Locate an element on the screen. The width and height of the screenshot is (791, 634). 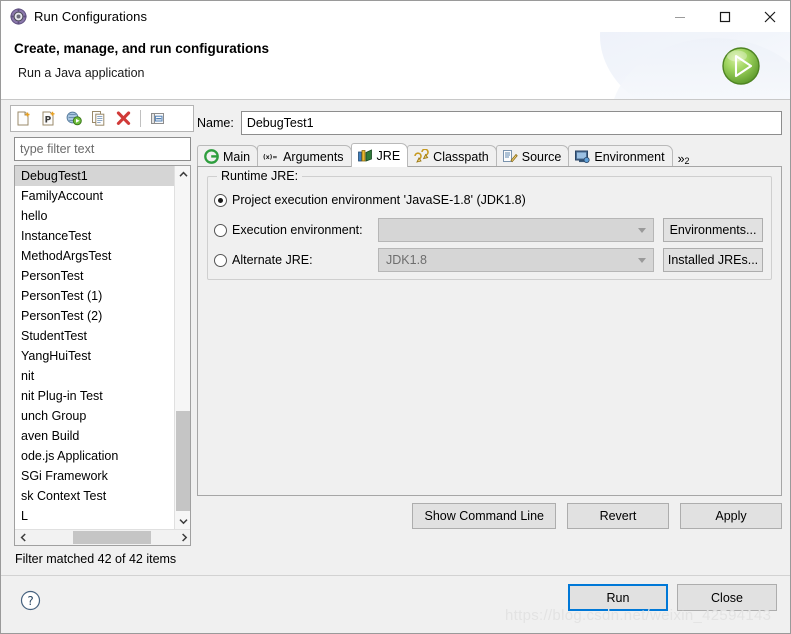
close-icon is located at coordinates (769, 16).